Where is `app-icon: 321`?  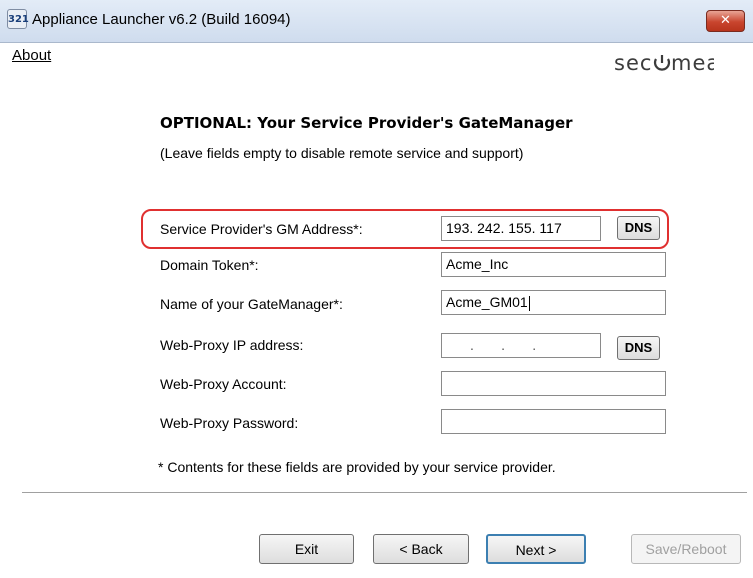
app-icon: 321 is located at coordinates (18, 19).